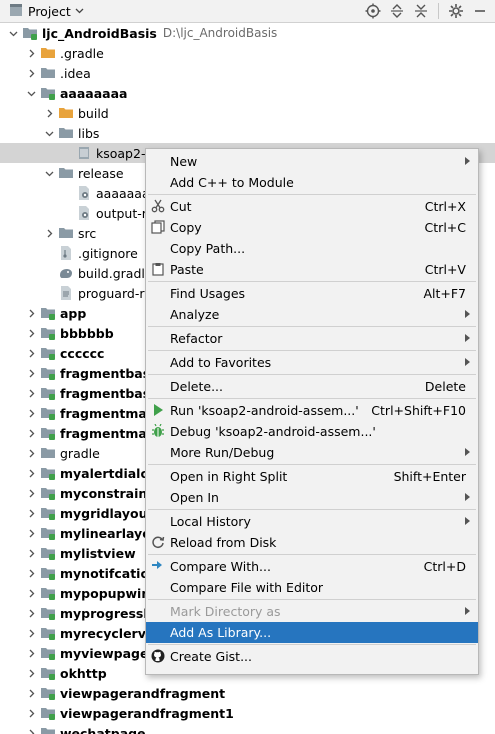 The width and height of the screenshot is (495, 734). Describe the element at coordinates (312, 206) in the screenshot. I see `menu-item-cut: Cut Ctrl+X` at that location.